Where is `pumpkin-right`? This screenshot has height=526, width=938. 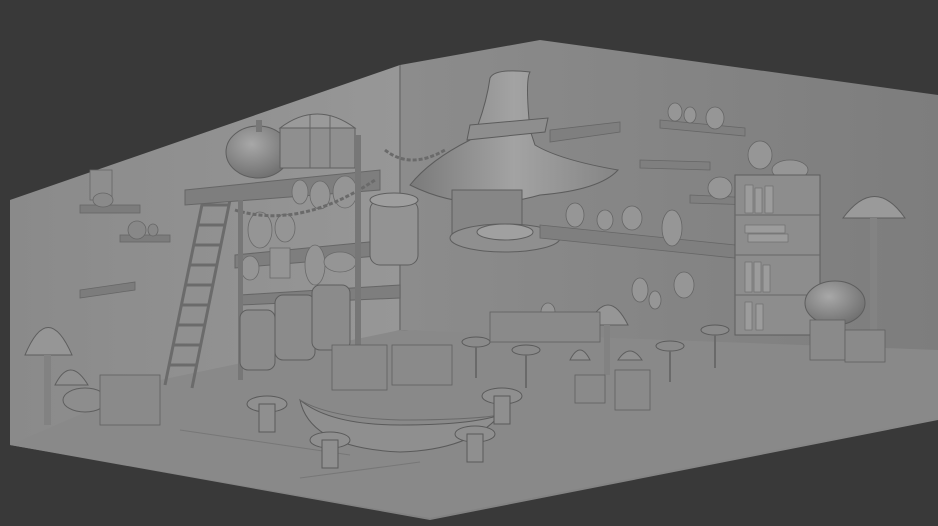 pumpkin-right is located at coordinates (835, 303).